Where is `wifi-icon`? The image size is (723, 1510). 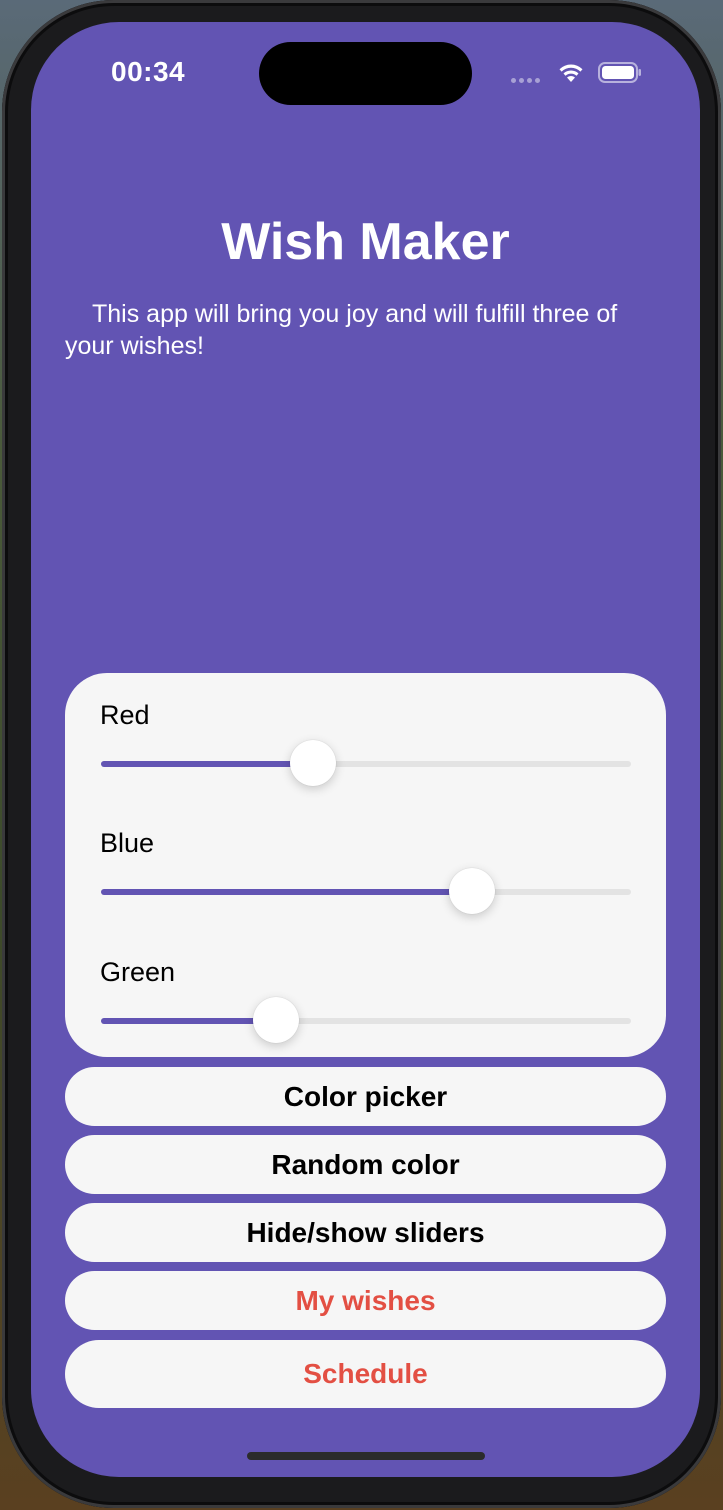
wifi-icon is located at coordinates (571, 73).